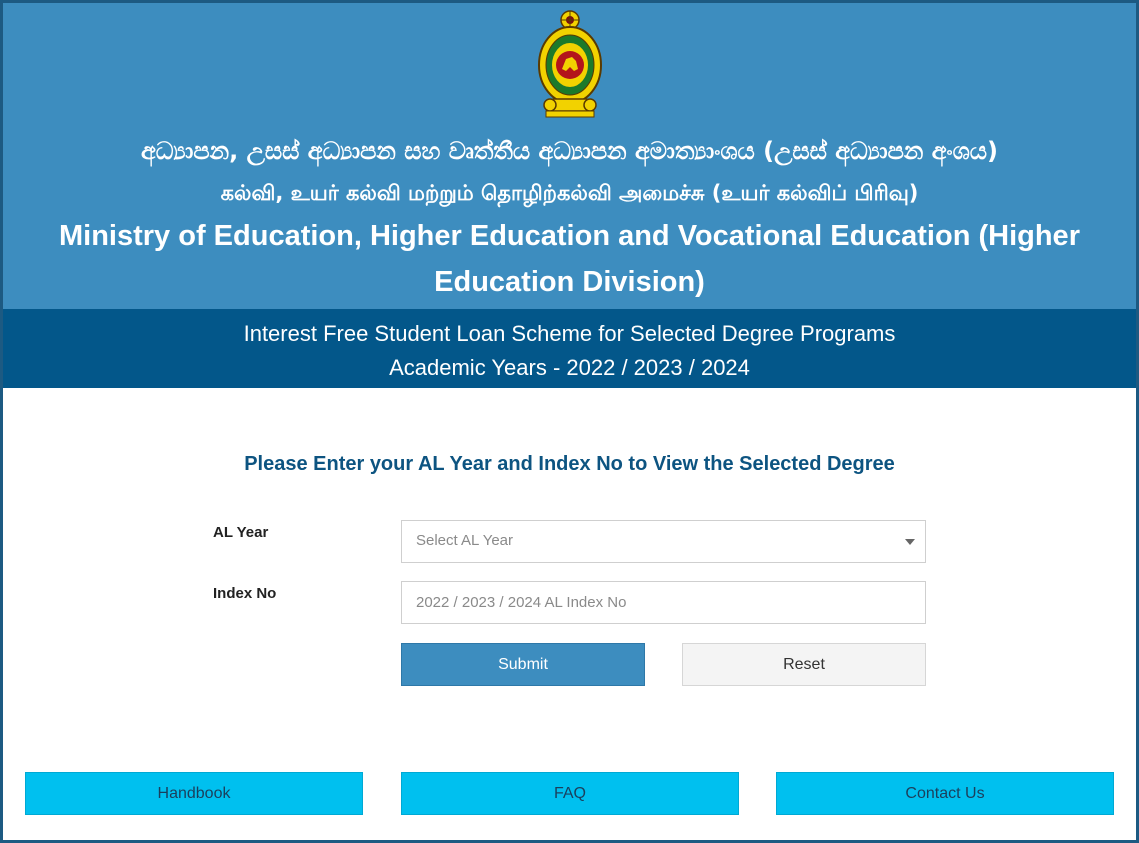 The width and height of the screenshot is (1139, 843). Describe the element at coordinates (194, 793) in the screenshot. I see `handbook-button: Handbook` at that location.